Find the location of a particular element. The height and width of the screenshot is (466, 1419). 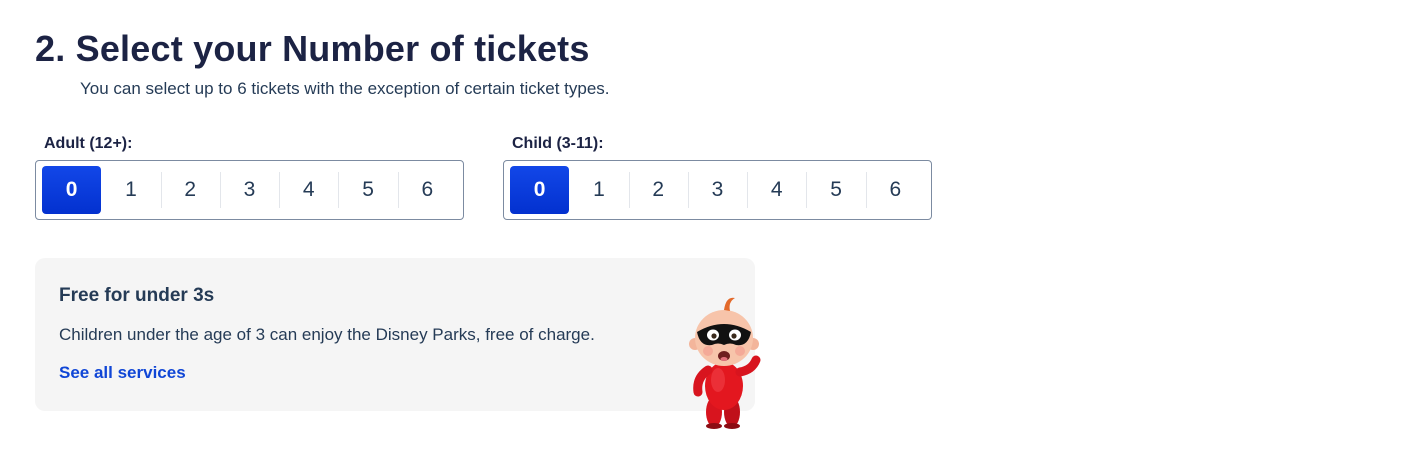

child-option-6: 6 is located at coordinates (895, 190).